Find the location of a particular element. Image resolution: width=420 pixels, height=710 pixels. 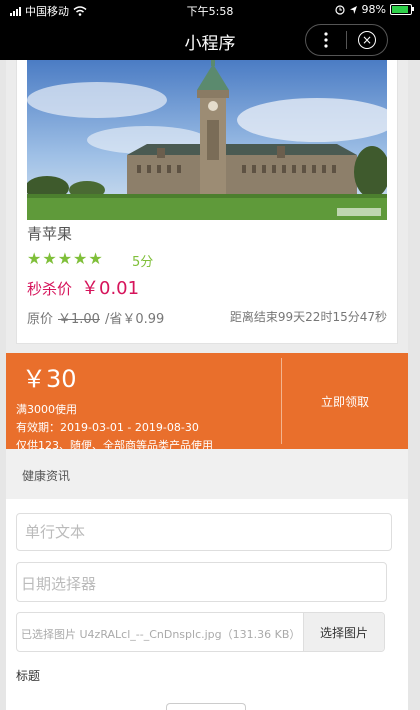

original-price: ￥1.00 is located at coordinates (79, 319).